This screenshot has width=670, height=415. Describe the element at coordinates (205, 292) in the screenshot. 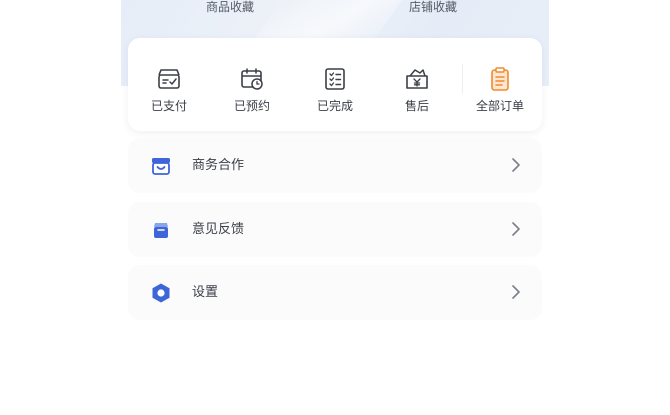

I see `menu-item-settings-label: 设置` at that location.